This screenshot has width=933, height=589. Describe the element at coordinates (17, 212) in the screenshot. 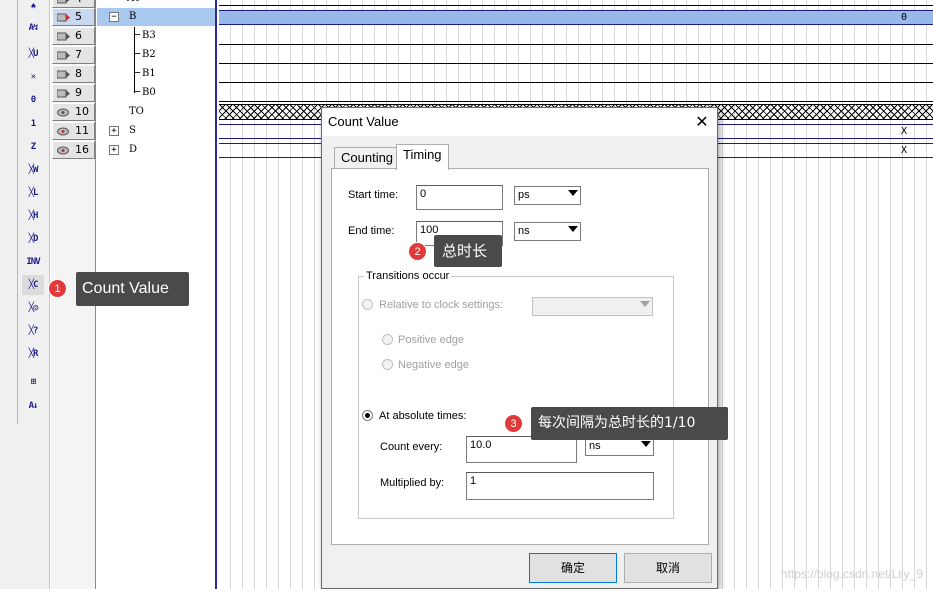

I see `toolbar-edge` at that location.